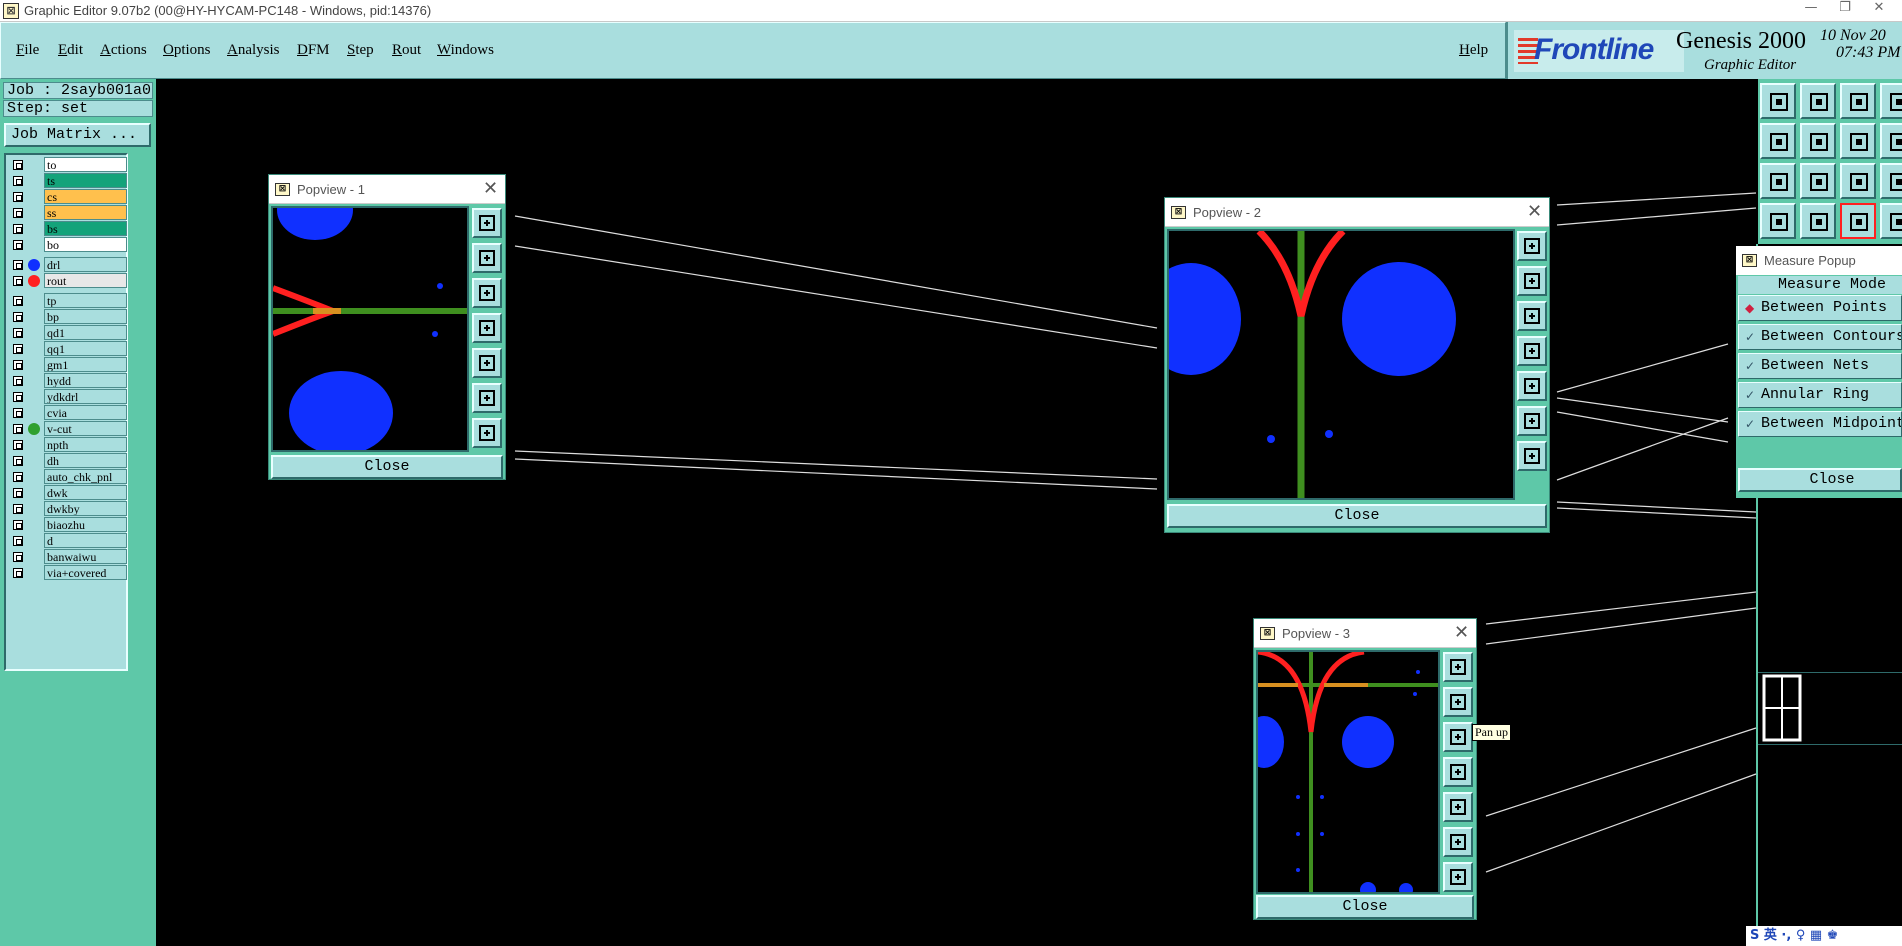 The height and width of the screenshot is (946, 1902). I want to click on measure-option-between-nets: ✓ Between Nets, so click(1820, 366).